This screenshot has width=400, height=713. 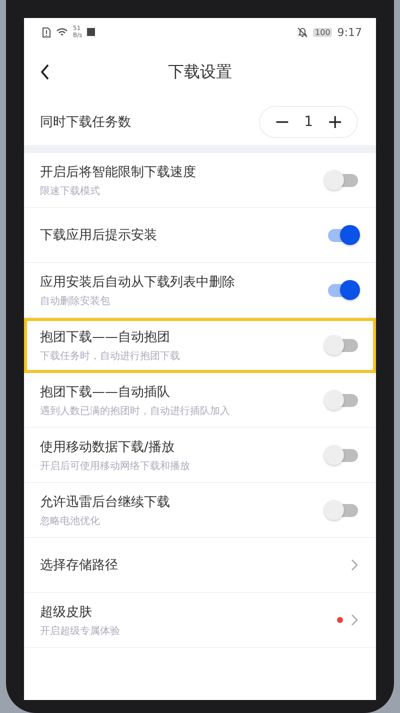 What do you see at coordinates (98, 235) in the screenshot?
I see `setting-label: 下载应用后提示安装` at bounding box center [98, 235].